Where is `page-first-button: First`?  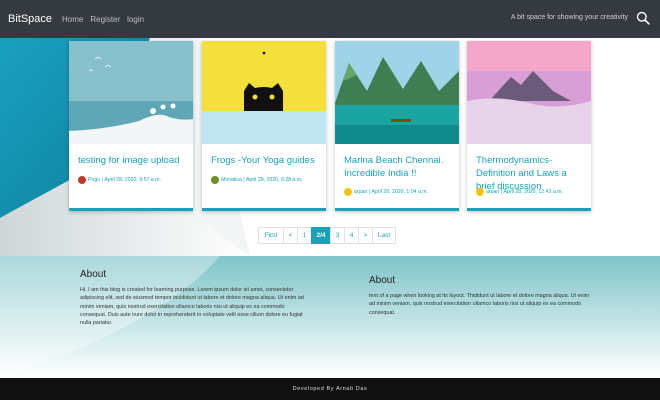
page-first-button: First is located at coordinates (271, 235).